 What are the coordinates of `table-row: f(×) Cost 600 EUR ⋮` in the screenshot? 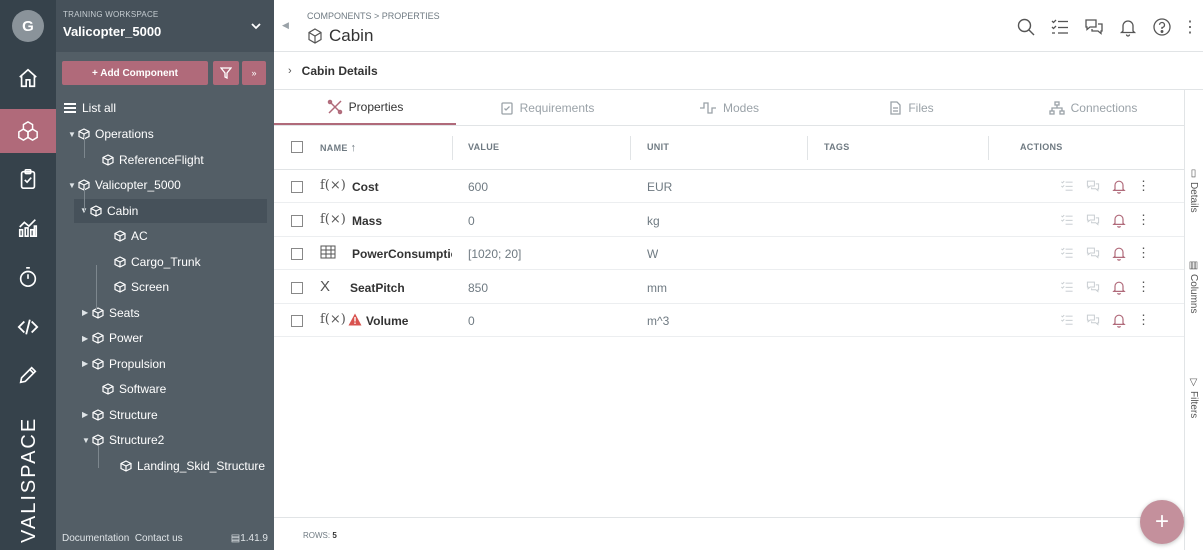 It's located at (729, 186).